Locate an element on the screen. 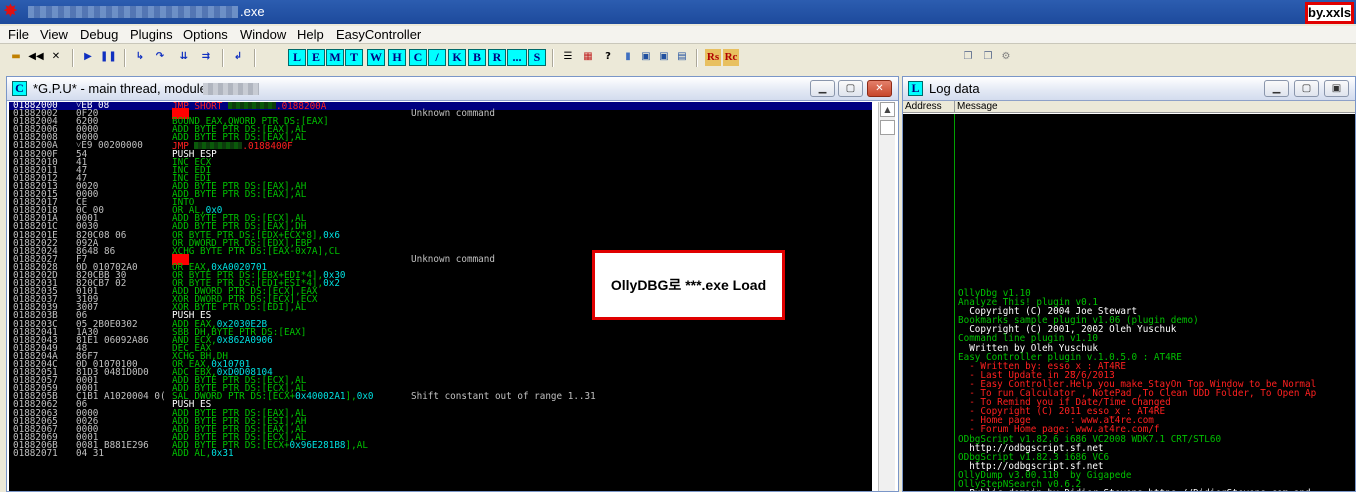  copy-icon: ❐ is located at coordinates (968, 57).